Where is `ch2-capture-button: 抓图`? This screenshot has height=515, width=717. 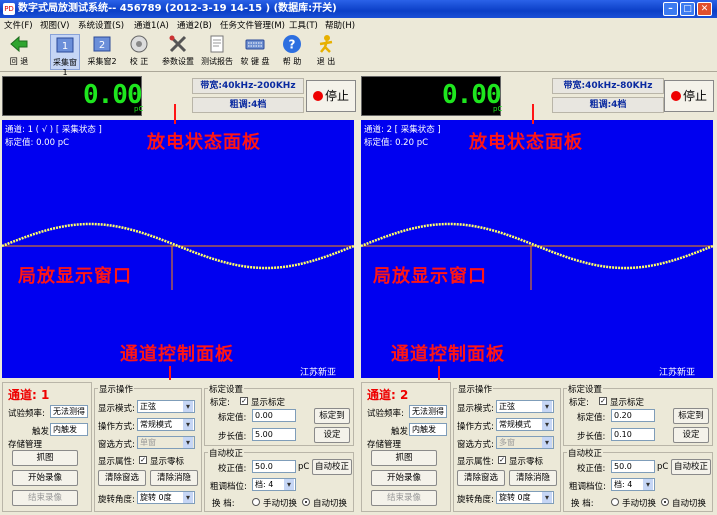
ch2-capture-button: 抓图 is located at coordinates (404, 458).